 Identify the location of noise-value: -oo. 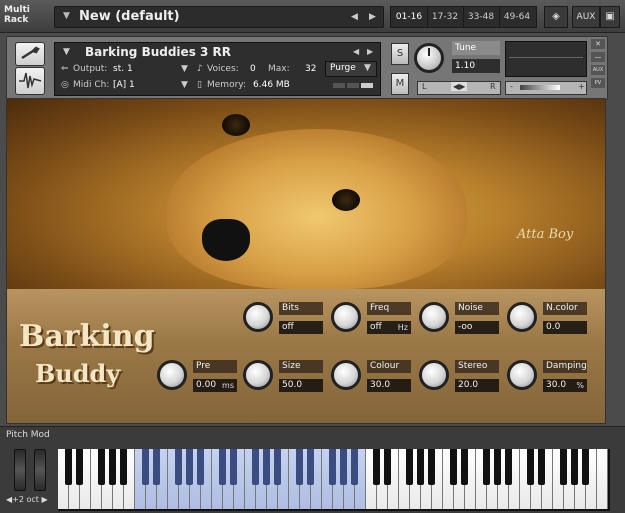
(477, 327).